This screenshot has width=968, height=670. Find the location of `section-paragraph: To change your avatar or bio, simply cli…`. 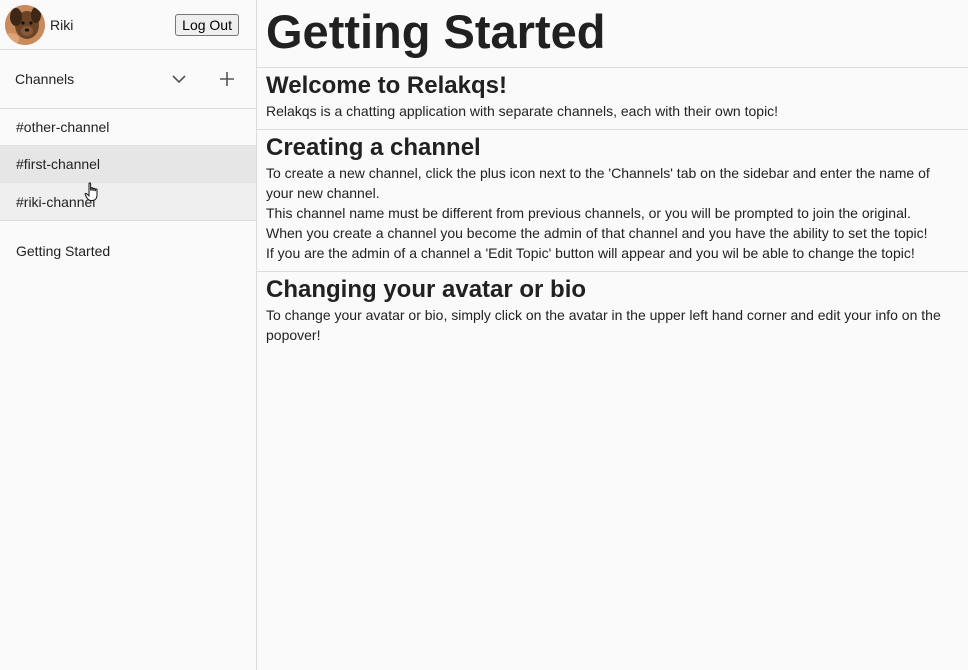

section-paragraph: To change your avatar or bio, simply cli… is located at coordinates (603, 325).